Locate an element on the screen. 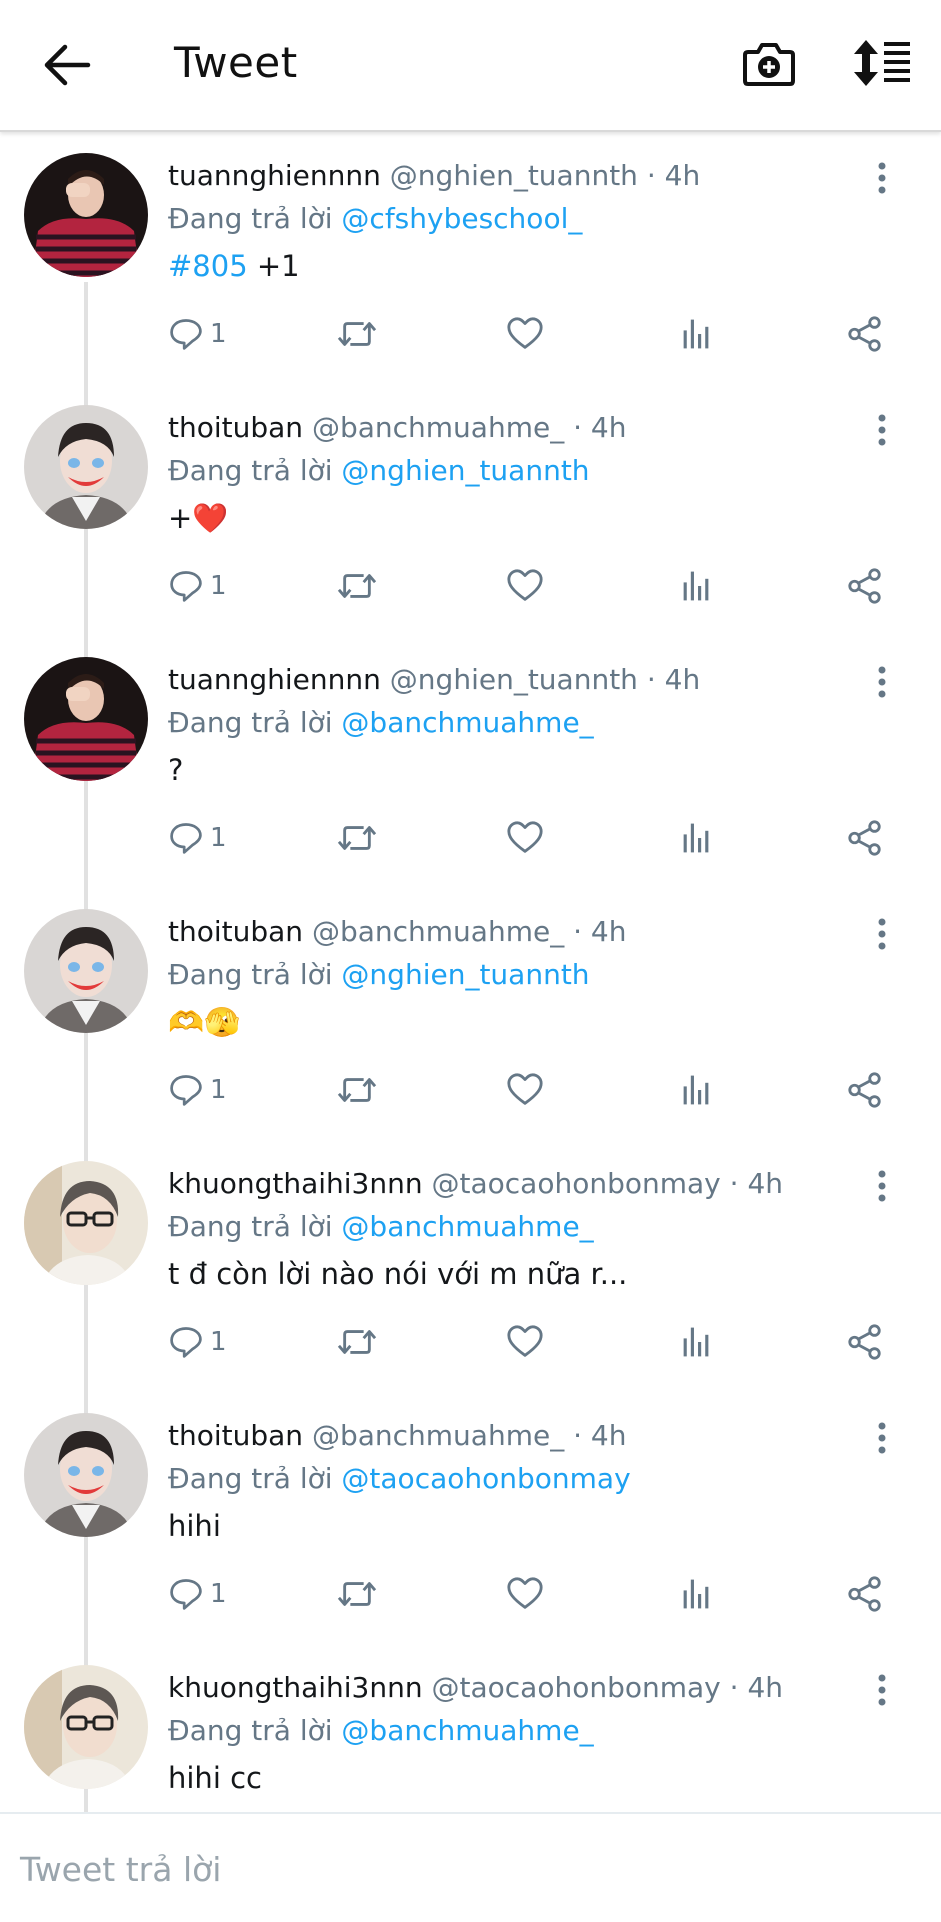 This screenshot has height=1922, width=941. bar-chart-icon is located at coordinates (696, 1594).